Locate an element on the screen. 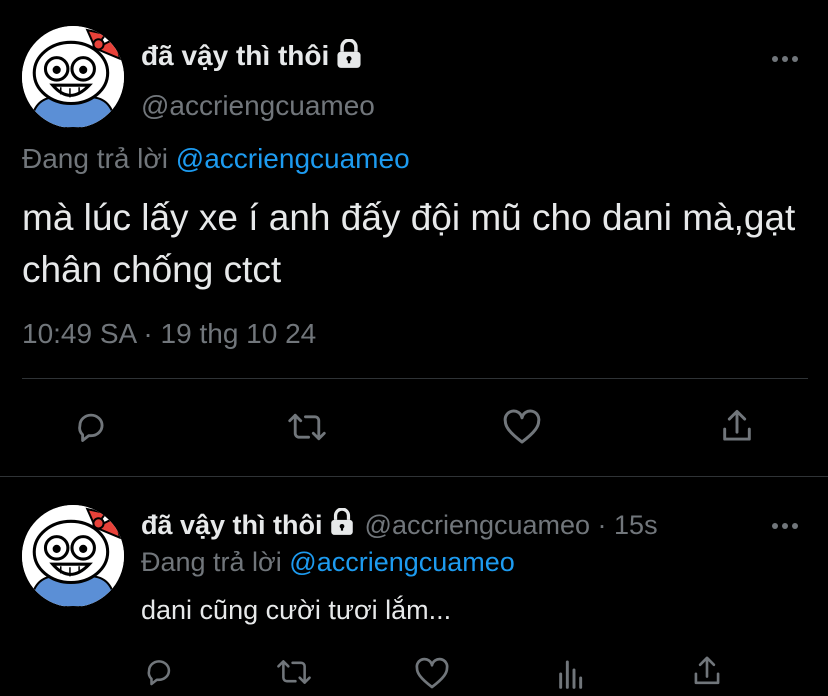 The width and height of the screenshot is (828, 696). handle: @accriengcuameo is located at coordinates (258, 106).